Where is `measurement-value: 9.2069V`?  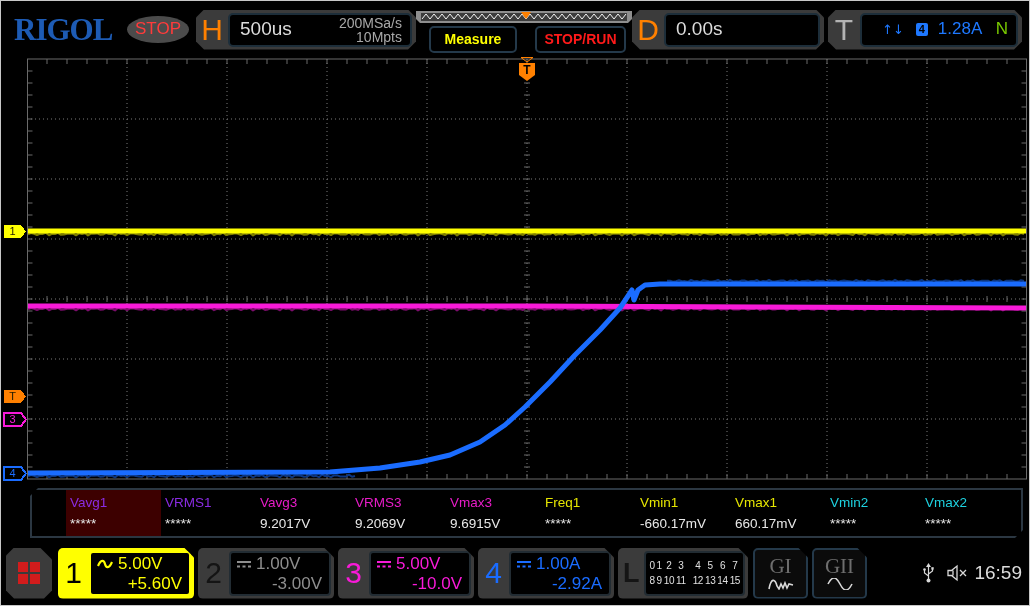 measurement-value: 9.2069V is located at coordinates (380, 523).